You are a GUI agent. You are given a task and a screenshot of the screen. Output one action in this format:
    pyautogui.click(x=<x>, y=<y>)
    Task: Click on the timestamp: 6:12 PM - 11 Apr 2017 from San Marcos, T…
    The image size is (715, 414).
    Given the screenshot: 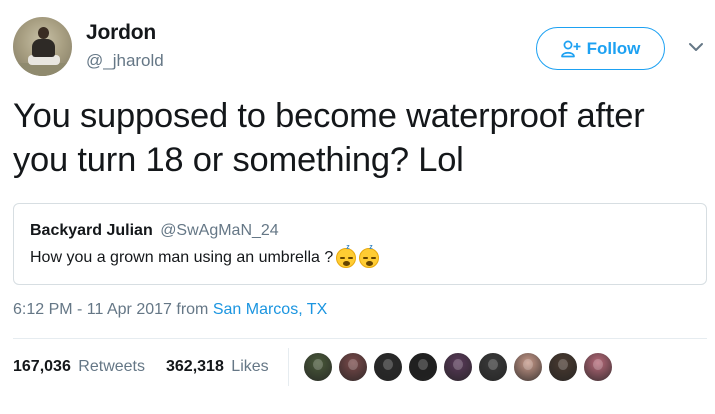 What is the action you would take?
    pyautogui.click(x=170, y=310)
    